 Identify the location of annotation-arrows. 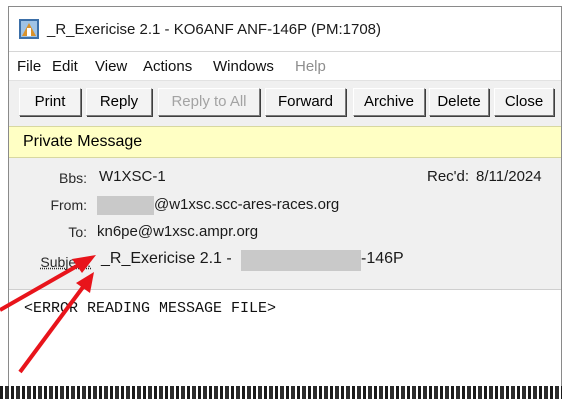
(48, 314).